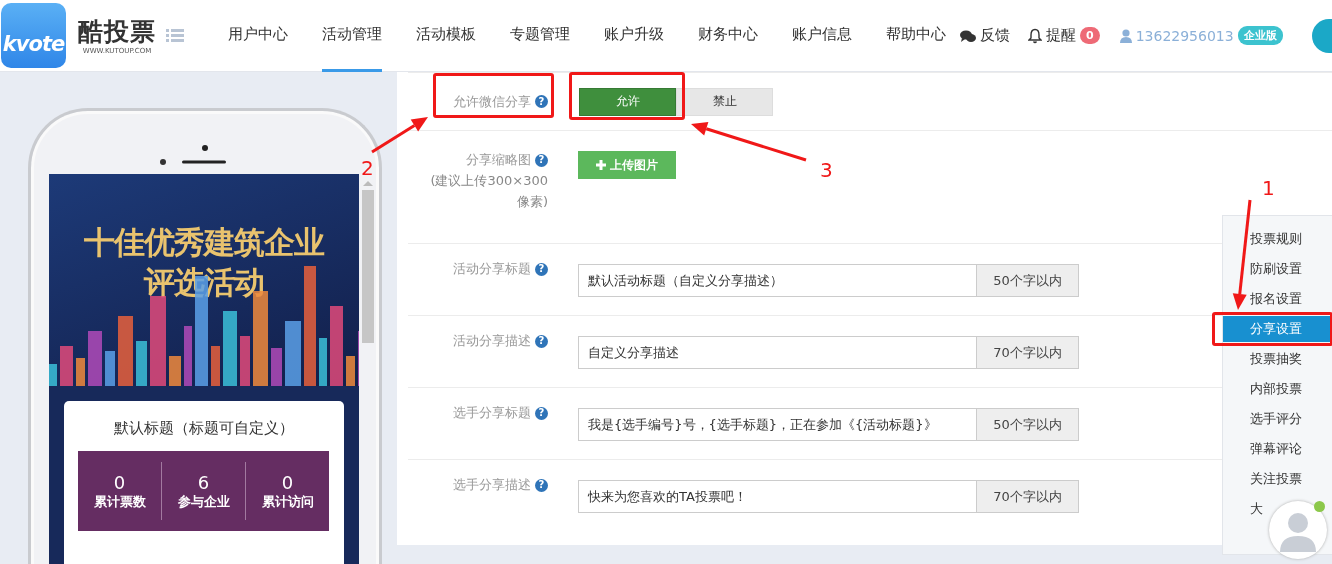 Image resolution: width=1332 pixels, height=564 pixels. I want to click on nav-tab: 专题管理, so click(540, 36).